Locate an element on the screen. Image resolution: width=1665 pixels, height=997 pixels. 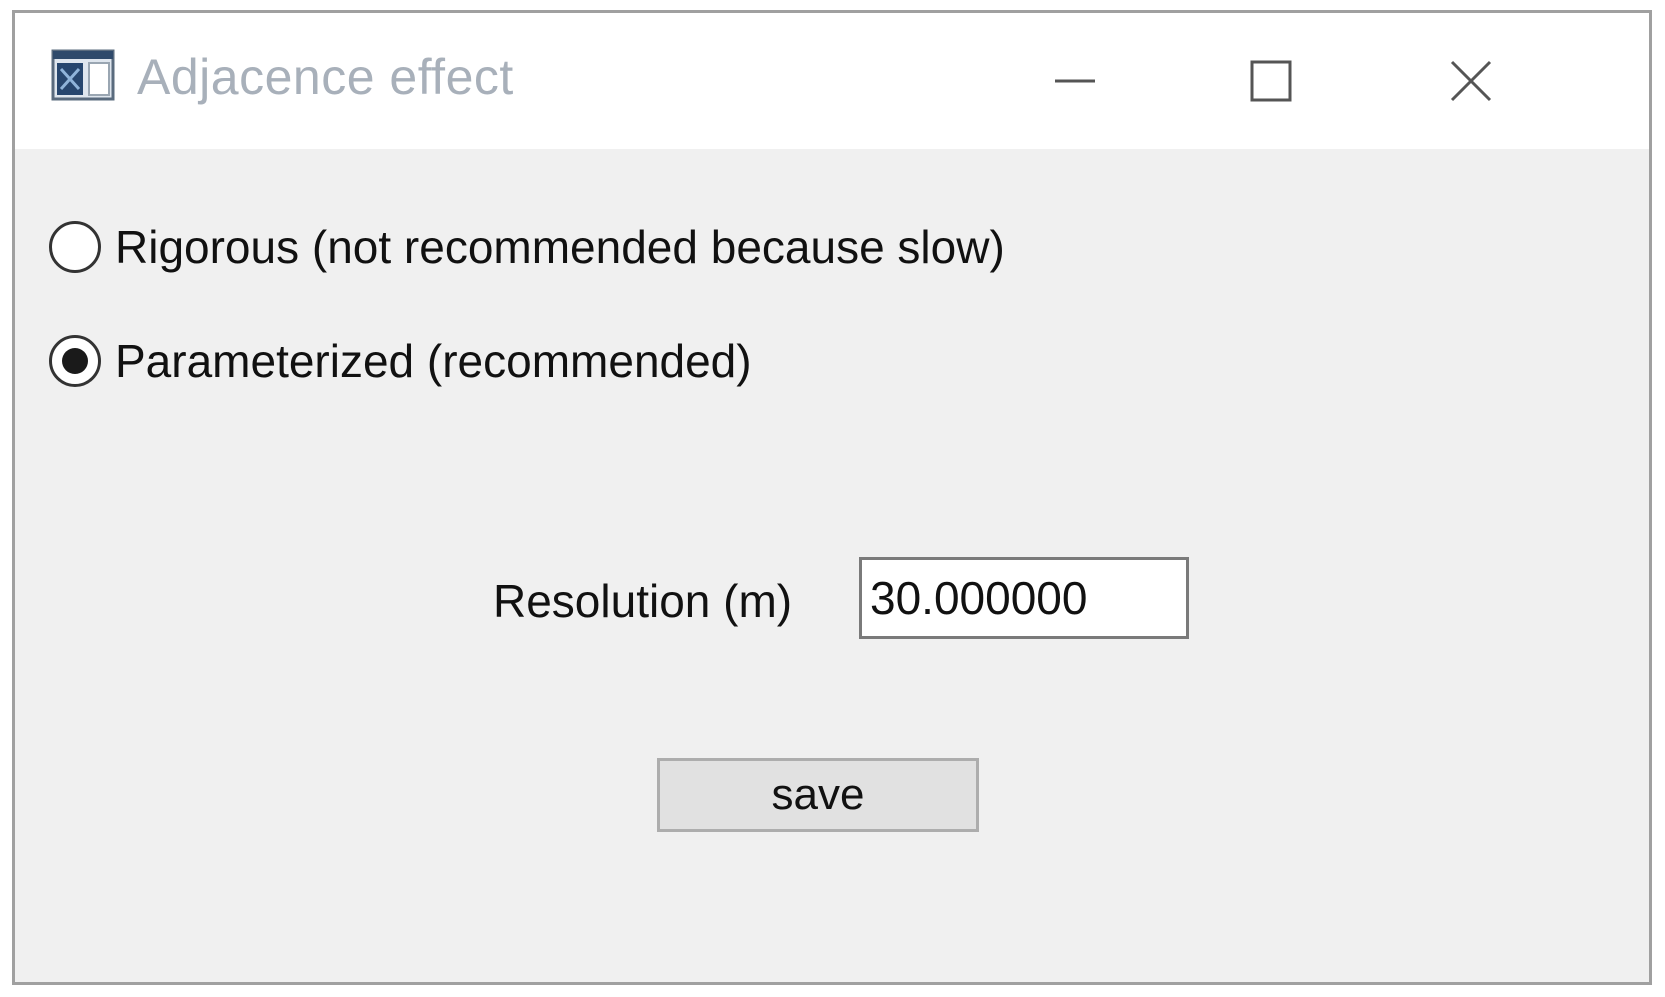
radio-button-rigorous is located at coordinates (75, 247).